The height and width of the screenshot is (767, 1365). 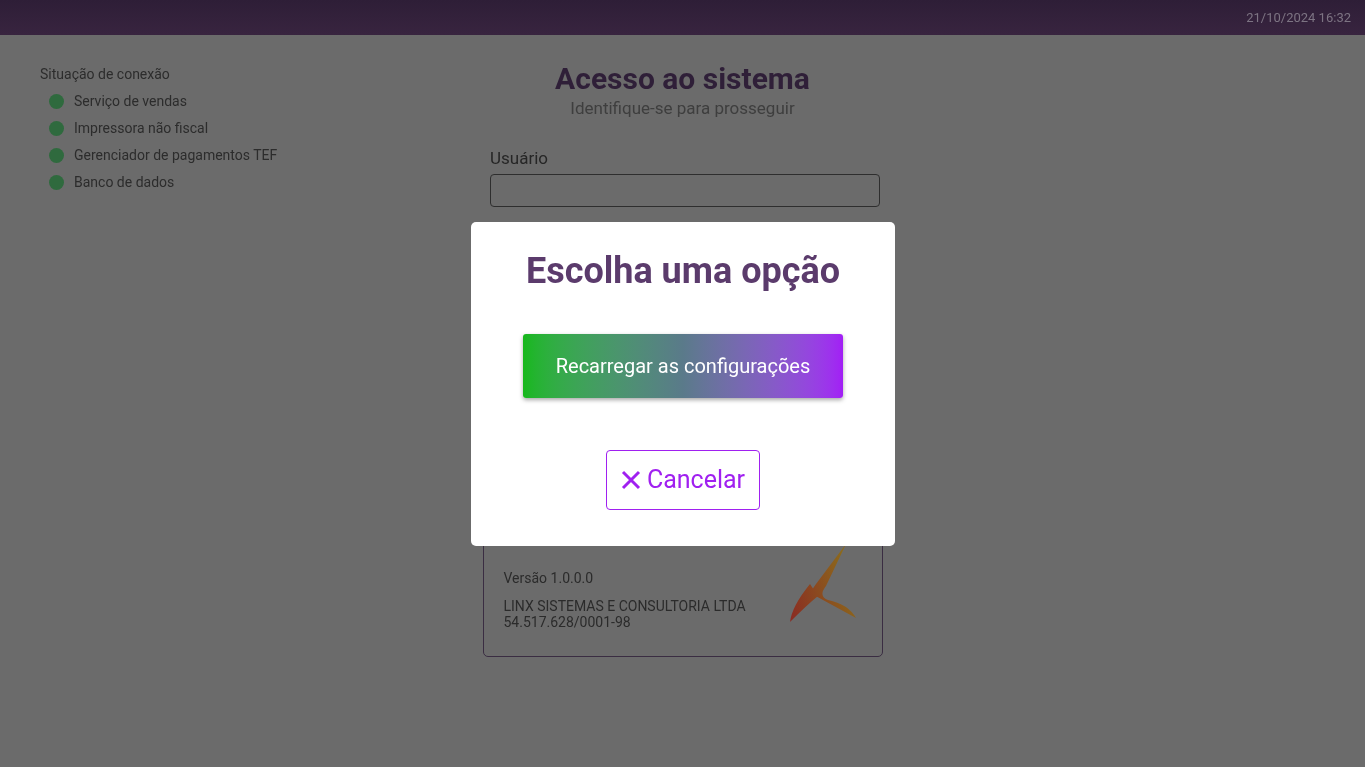 What do you see at coordinates (683, 366) in the screenshot?
I see `reload-settings-button: Recarregar as configurações` at bounding box center [683, 366].